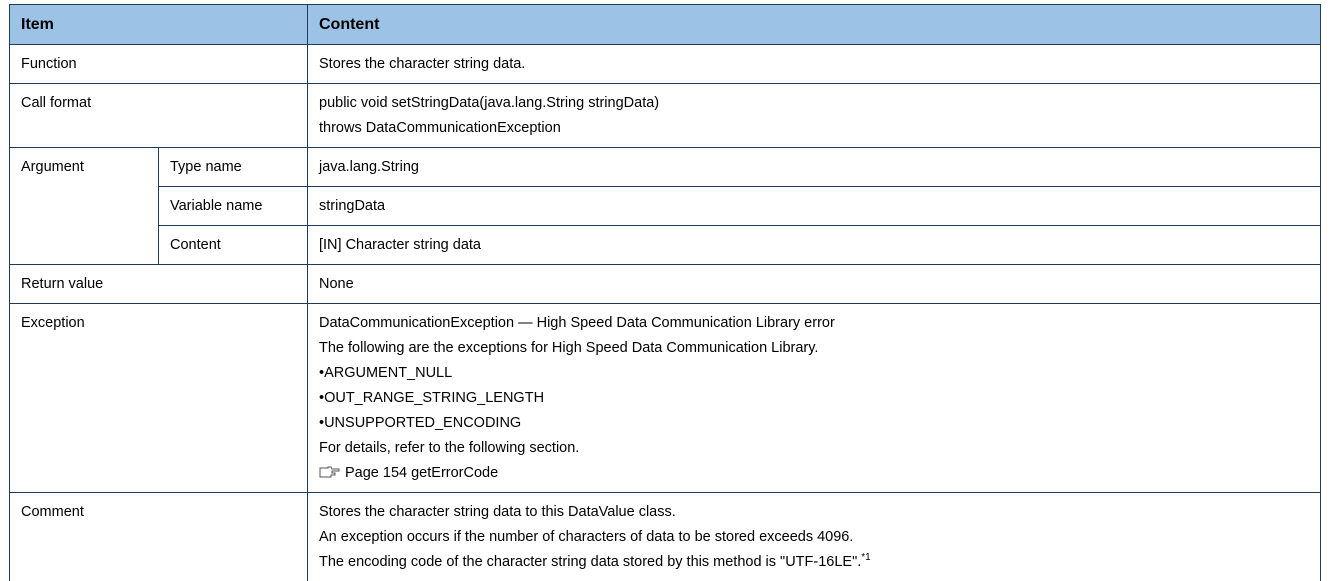  Describe the element at coordinates (159, 537) in the screenshot. I see `comment-label: Comment` at that location.